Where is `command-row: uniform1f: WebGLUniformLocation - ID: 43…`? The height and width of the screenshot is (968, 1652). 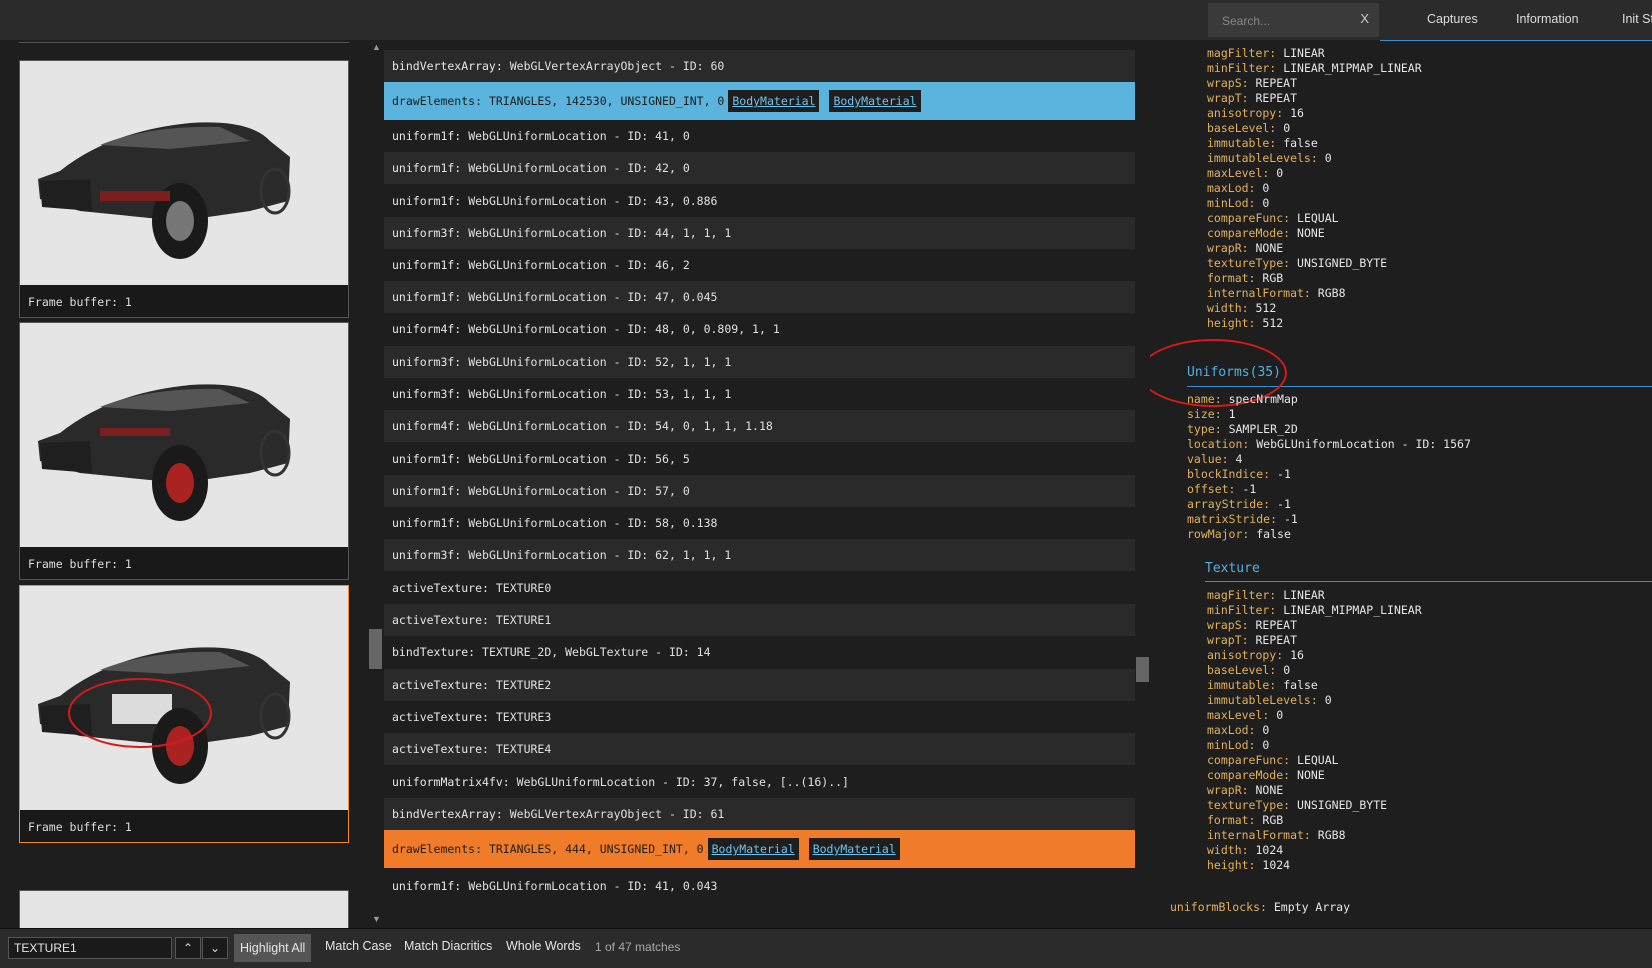 command-row: uniform1f: WebGLUniformLocation - ID: 43… is located at coordinates (759, 201).